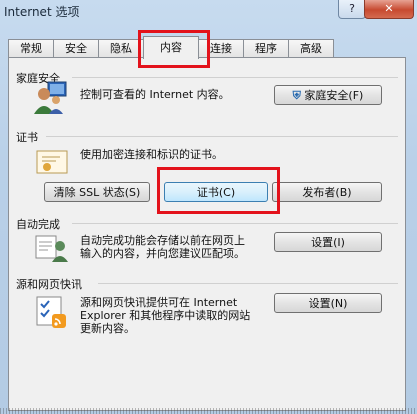  I want to click on certificates-description: 使用加密连接和标识的证书。, so click(151, 154).